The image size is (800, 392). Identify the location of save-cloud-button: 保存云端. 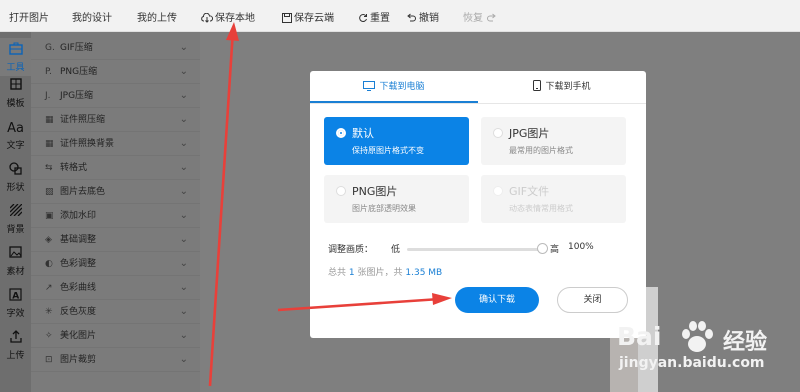
(308, 16).